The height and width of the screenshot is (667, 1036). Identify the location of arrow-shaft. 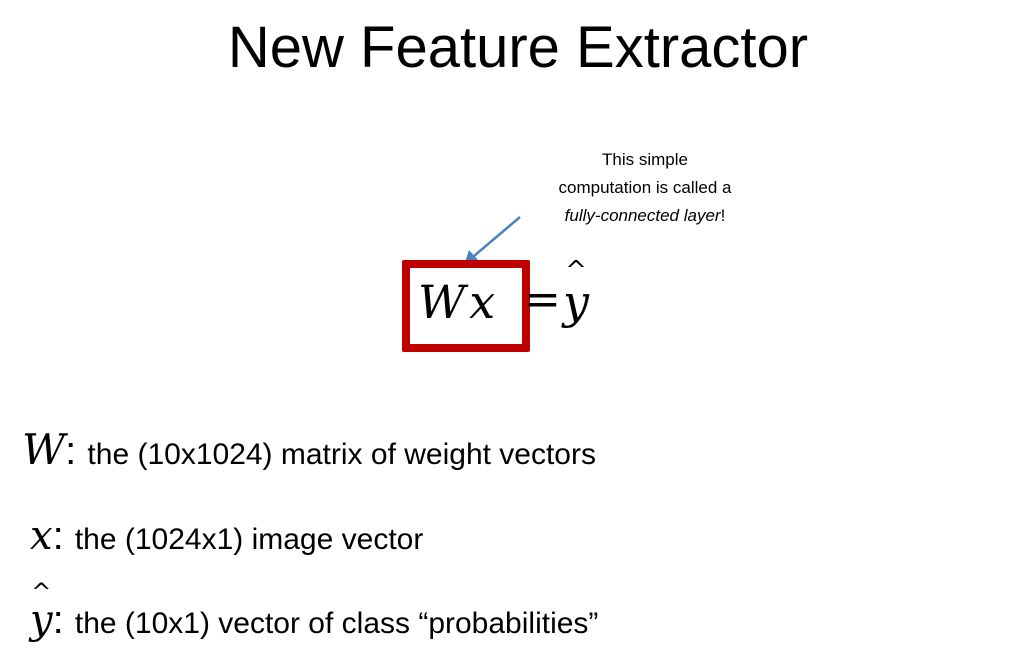
(497, 236).